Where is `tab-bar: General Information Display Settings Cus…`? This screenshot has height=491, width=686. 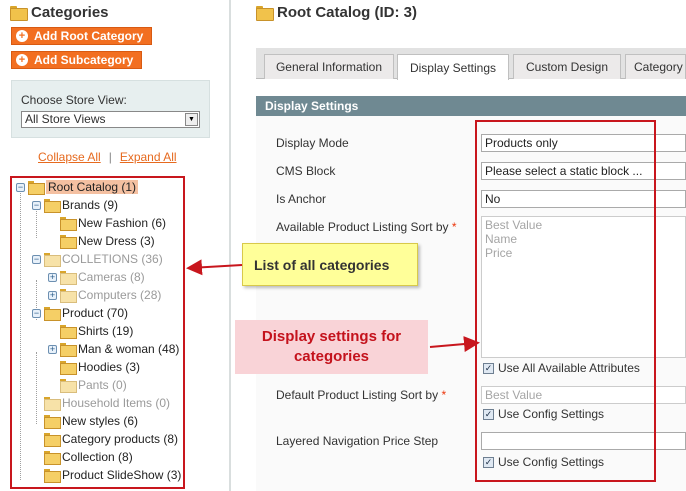
tab-bar: General Information Display Settings Cus… is located at coordinates (471, 64).